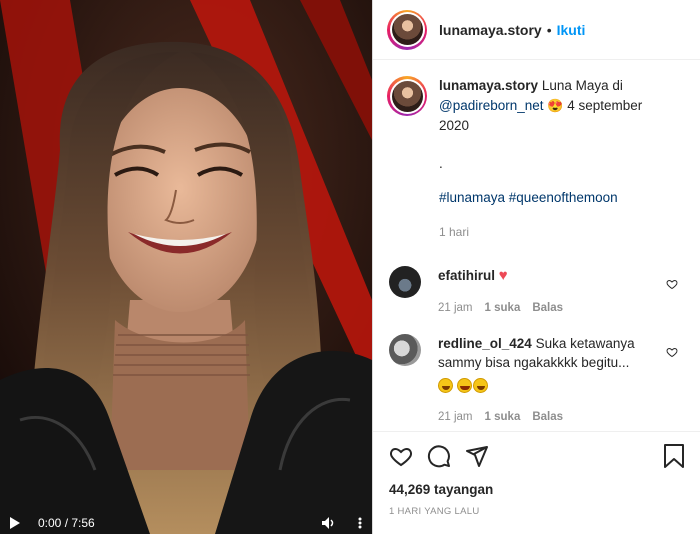 Image resolution: width=700 pixels, height=534 pixels. What do you see at coordinates (571, 30) in the screenshot?
I see `follow-button: Ikuti` at bounding box center [571, 30].